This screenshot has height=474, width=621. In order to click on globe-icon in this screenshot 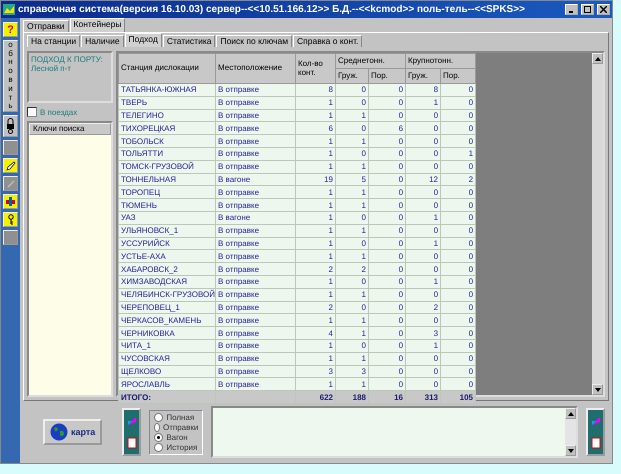, I will do `click(59, 432)`.